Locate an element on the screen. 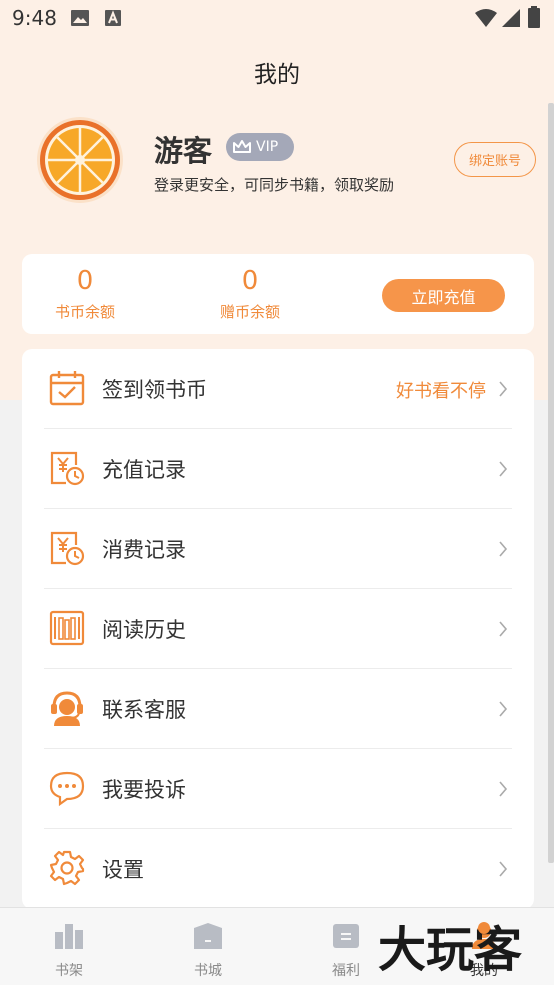  tab-label: 书架 is located at coordinates (69, 971).